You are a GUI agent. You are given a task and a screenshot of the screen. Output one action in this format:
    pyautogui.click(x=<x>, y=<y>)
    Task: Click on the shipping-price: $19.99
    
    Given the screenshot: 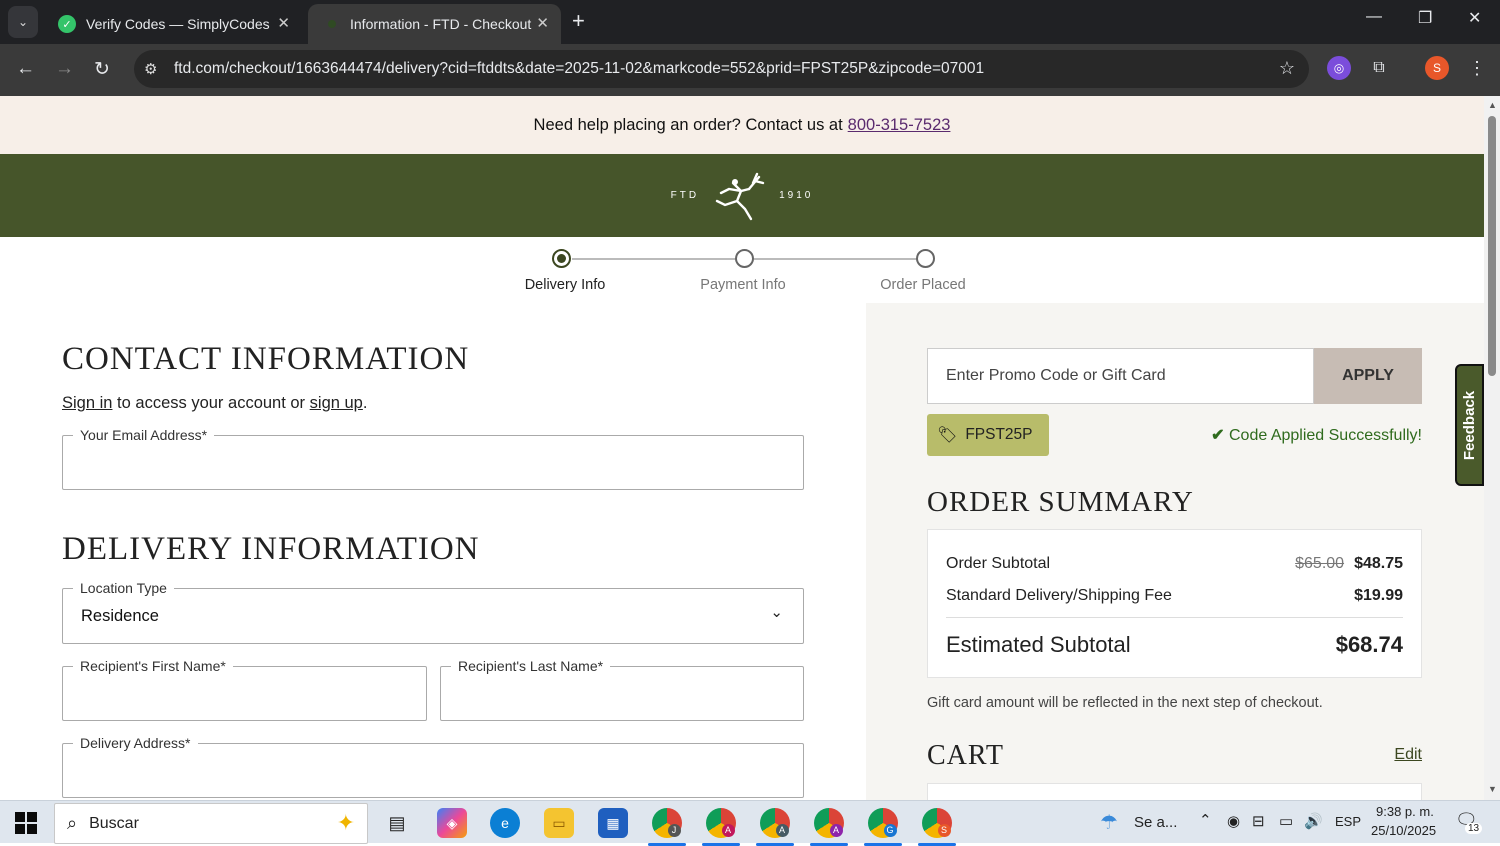 What is the action you would take?
    pyautogui.click(x=1378, y=595)
    